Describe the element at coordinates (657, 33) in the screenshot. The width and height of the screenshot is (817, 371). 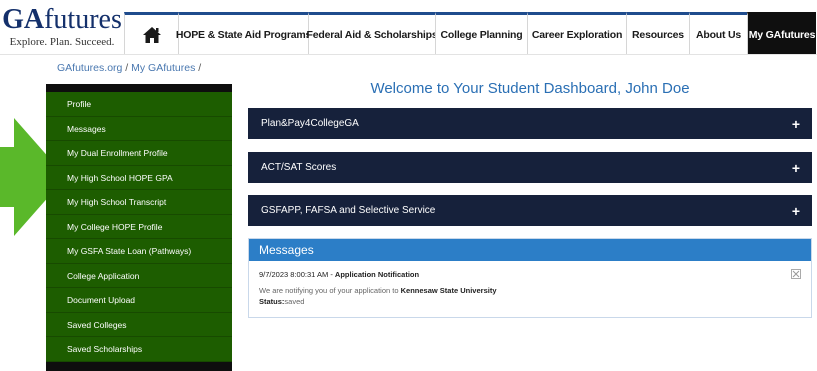
I see `nav-resources: Resources` at that location.